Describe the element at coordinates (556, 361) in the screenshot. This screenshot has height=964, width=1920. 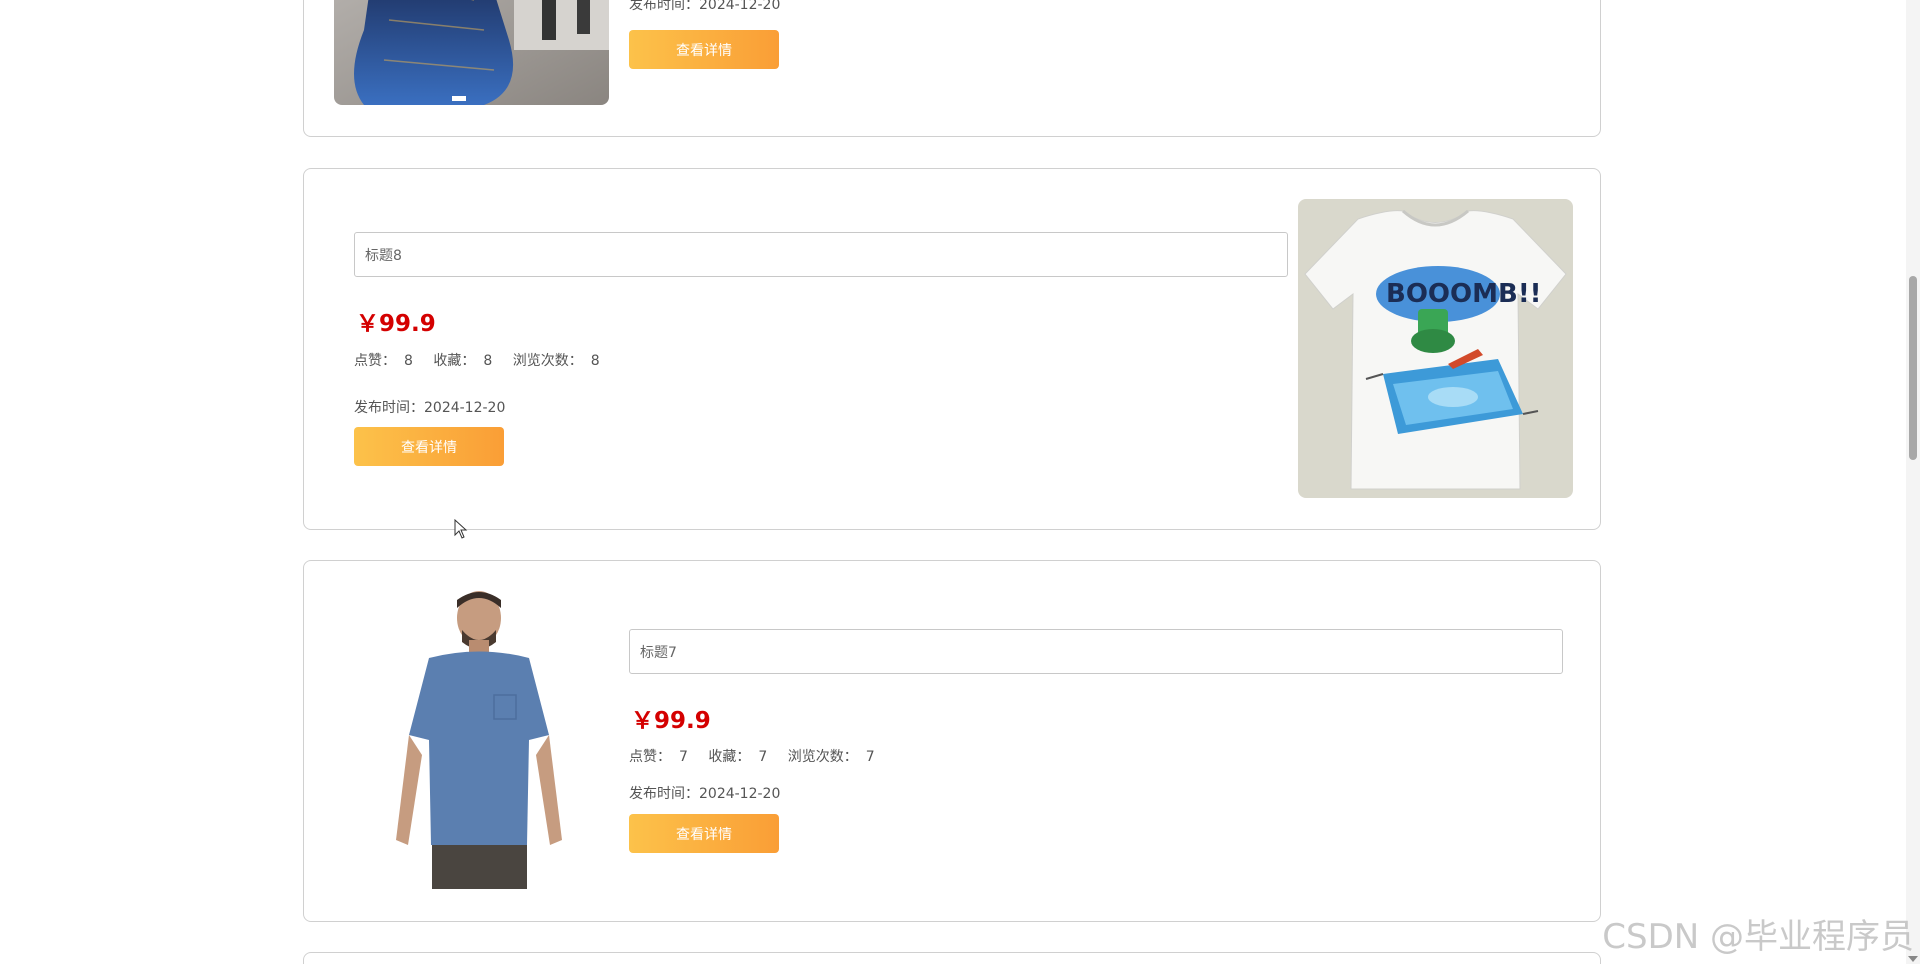
I see `views-stat: 浏览次数： 8` at that location.